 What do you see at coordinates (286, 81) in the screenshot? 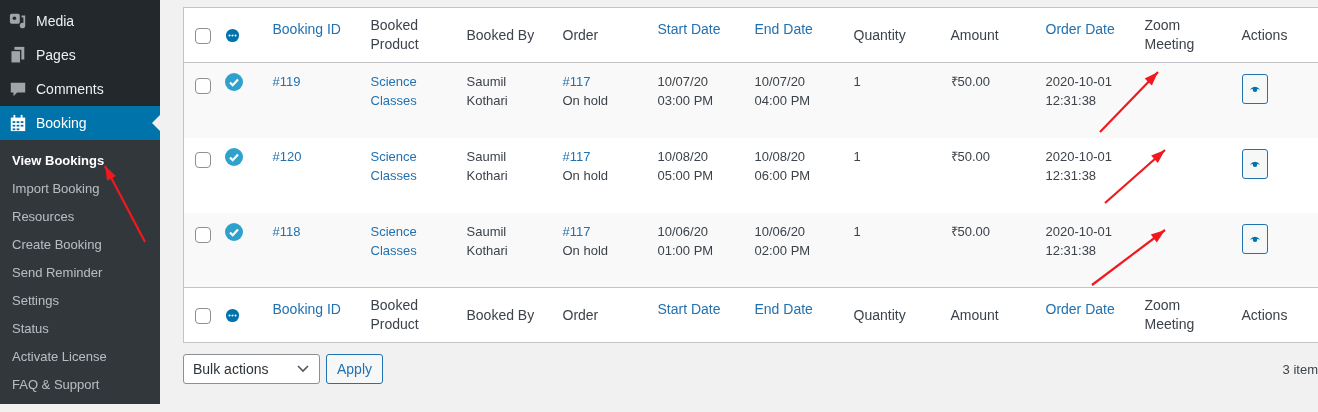
I see `booking-link: #119` at bounding box center [286, 81].